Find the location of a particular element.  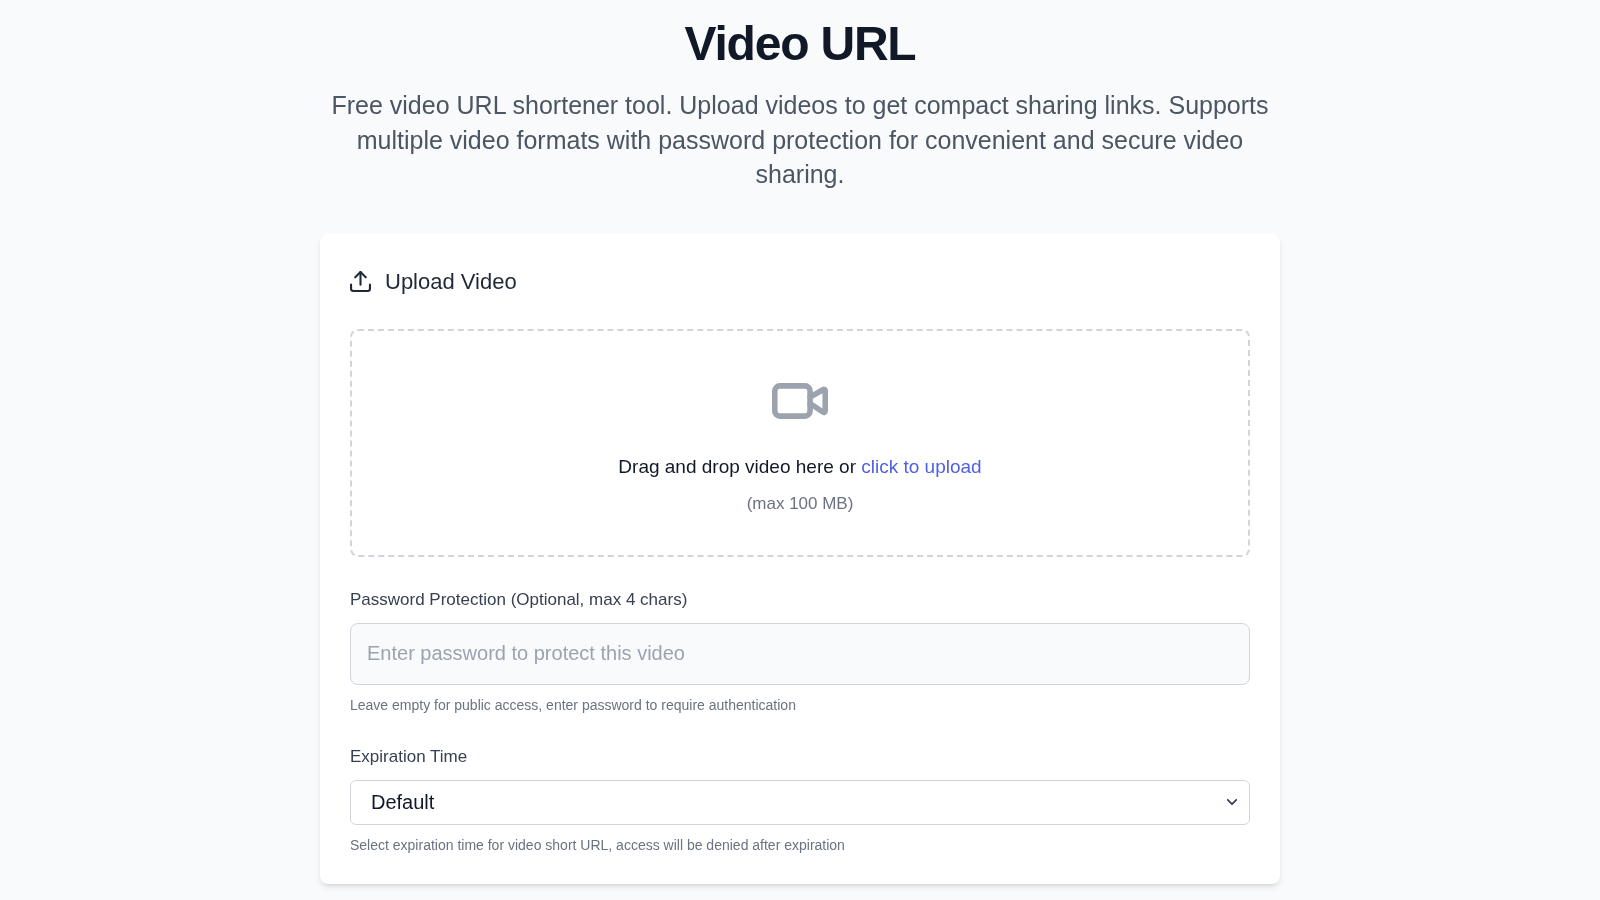

expiration-select: Default is located at coordinates (800, 802).